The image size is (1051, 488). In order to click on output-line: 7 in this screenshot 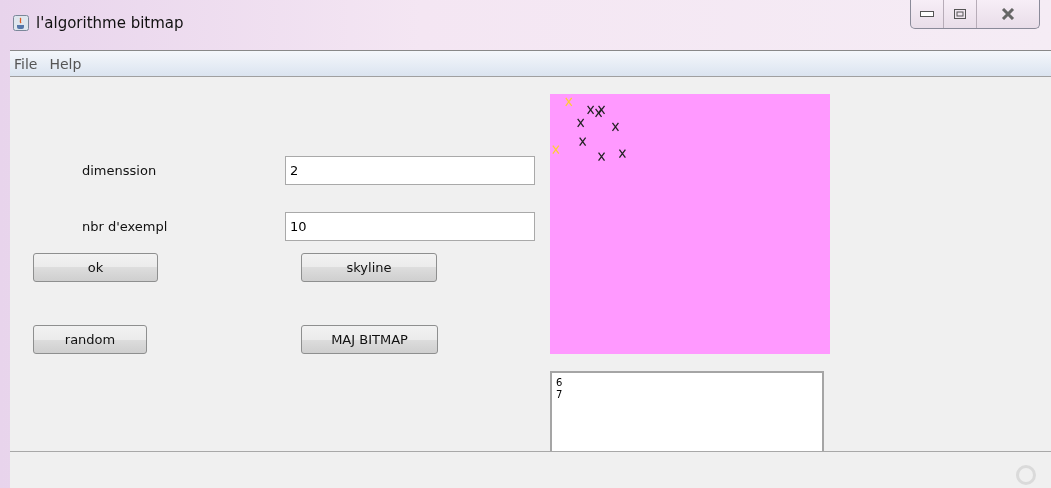, I will do `click(559, 395)`.